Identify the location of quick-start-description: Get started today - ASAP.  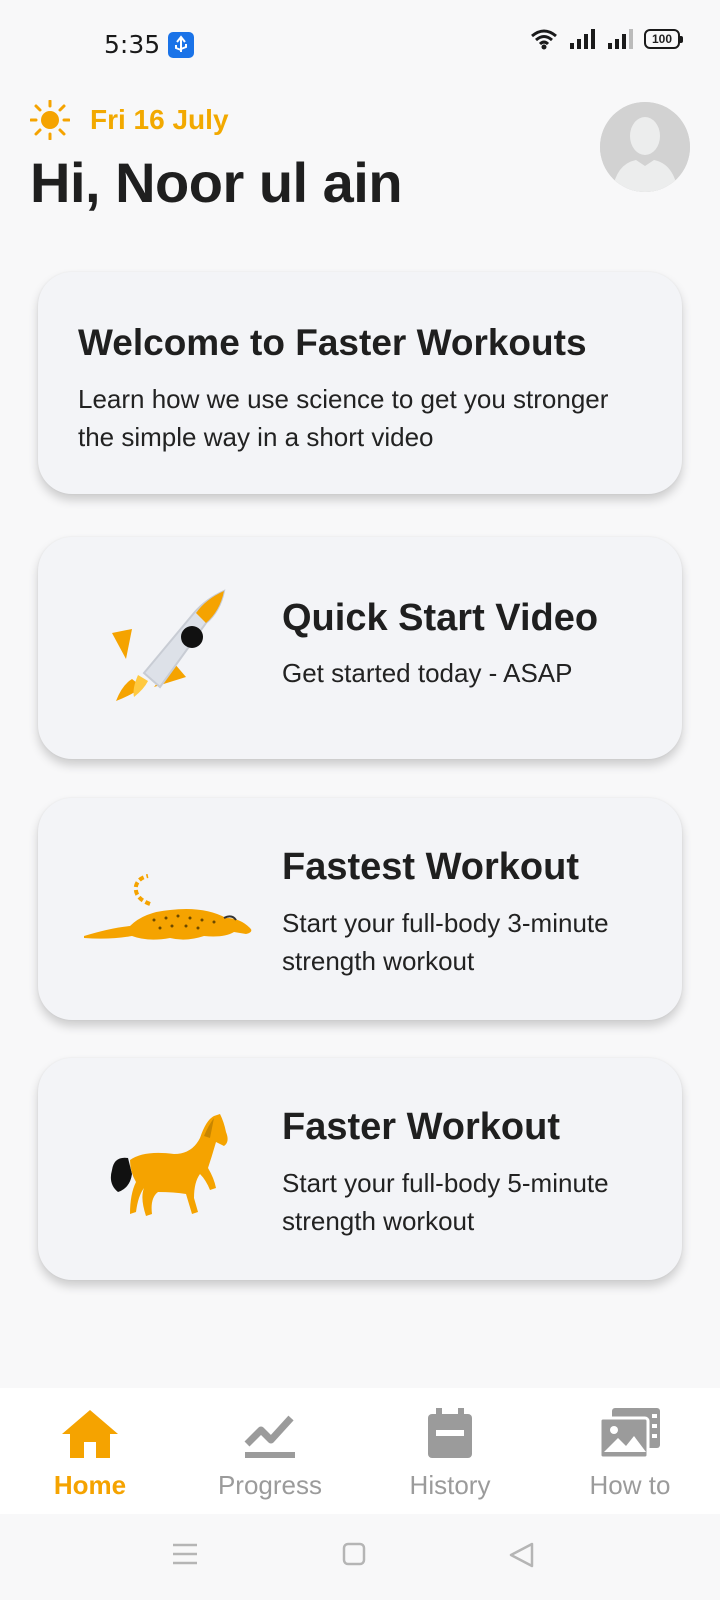
(427, 673).